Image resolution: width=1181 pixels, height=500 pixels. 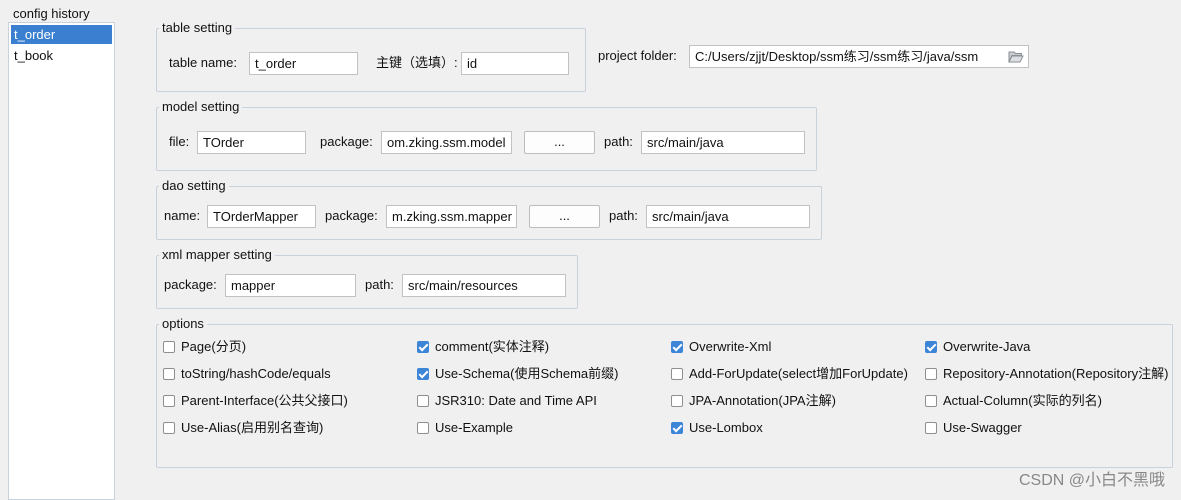 I want to click on history-item: t_order, so click(x=61, y=34).